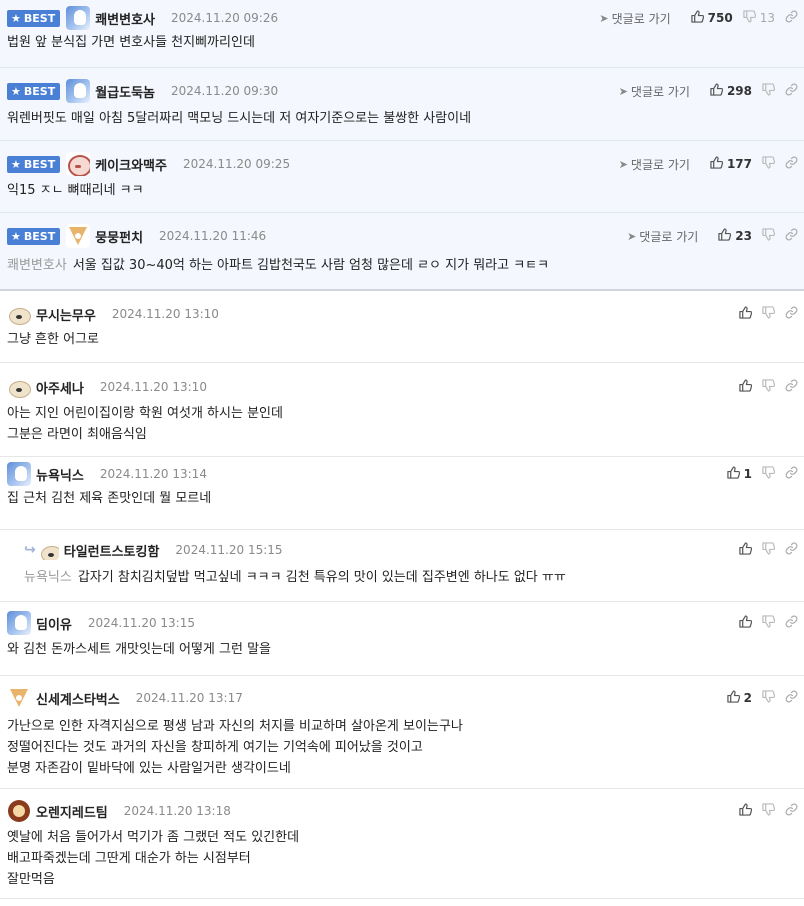 The image size is (804, 906). I want to click on comment-actions: 1, so click(757, 474).